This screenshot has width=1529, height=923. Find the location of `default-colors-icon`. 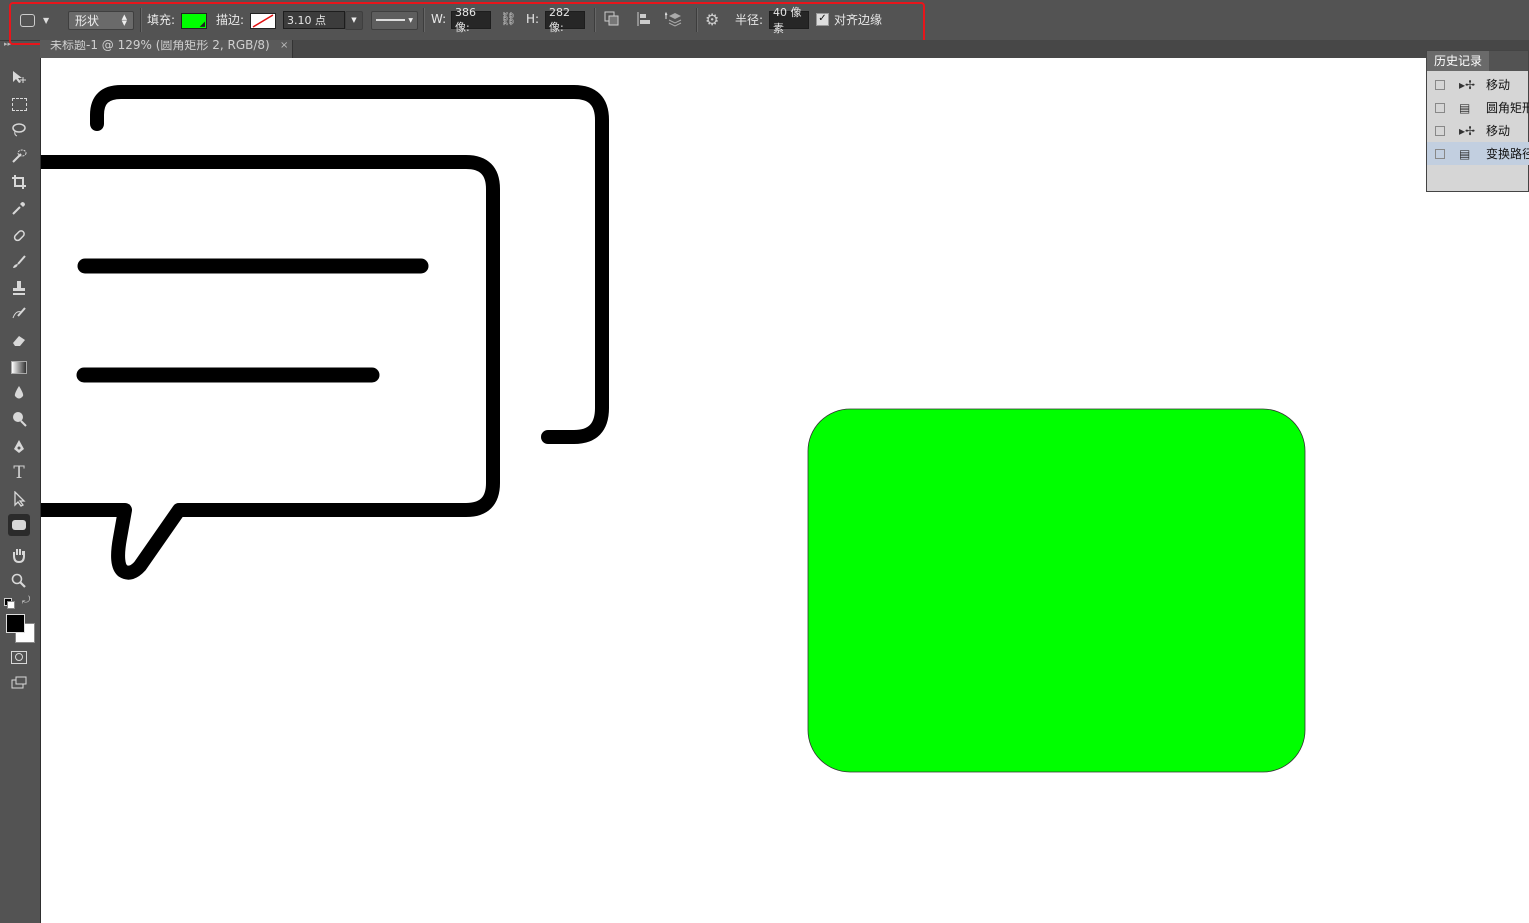

default-colors-icon is located at coordinates (9, 603).